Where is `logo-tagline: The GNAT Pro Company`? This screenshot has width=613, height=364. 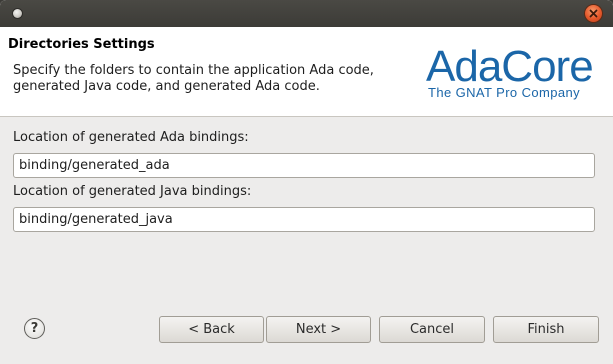
logo-tagline: The GNAT Pro Company is located at coordinates (504, 92).